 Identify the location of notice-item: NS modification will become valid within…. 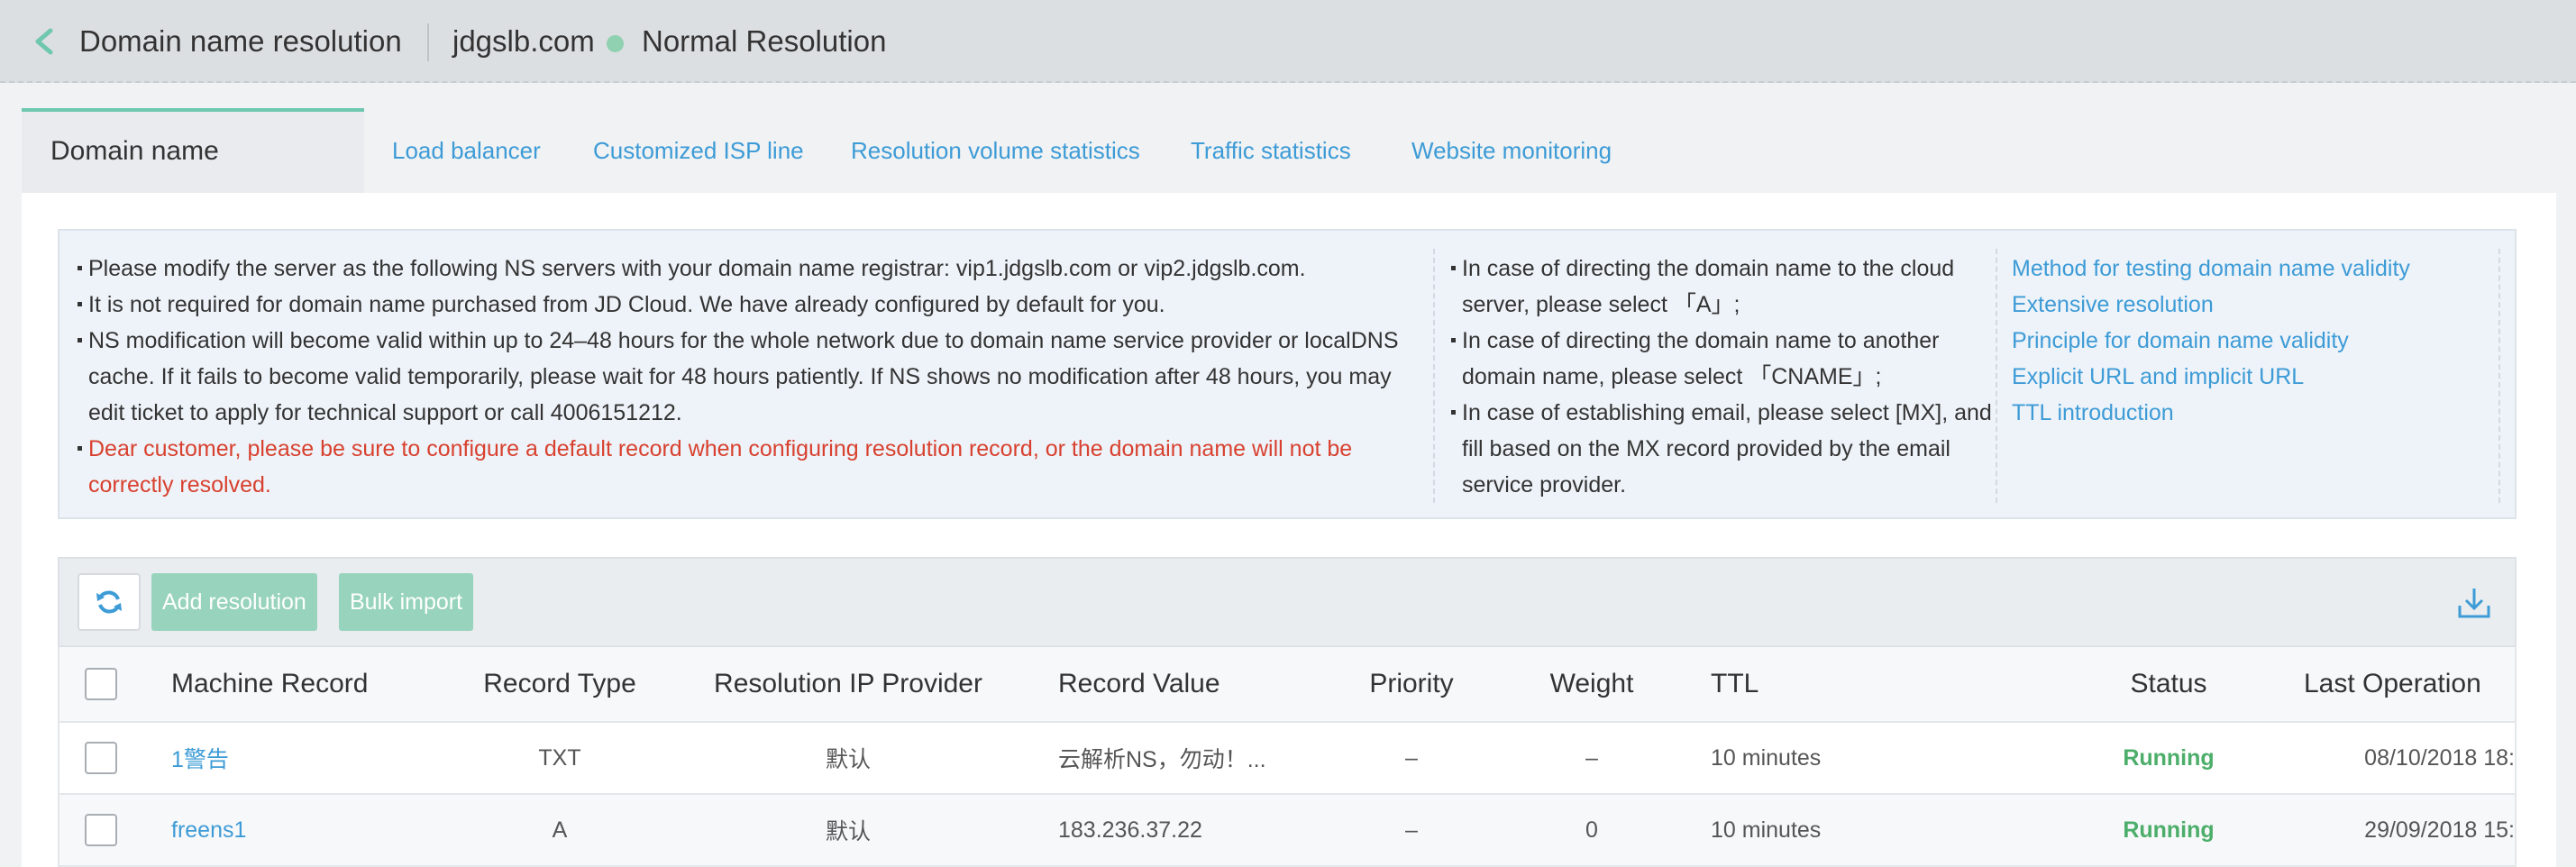
(749, 377).